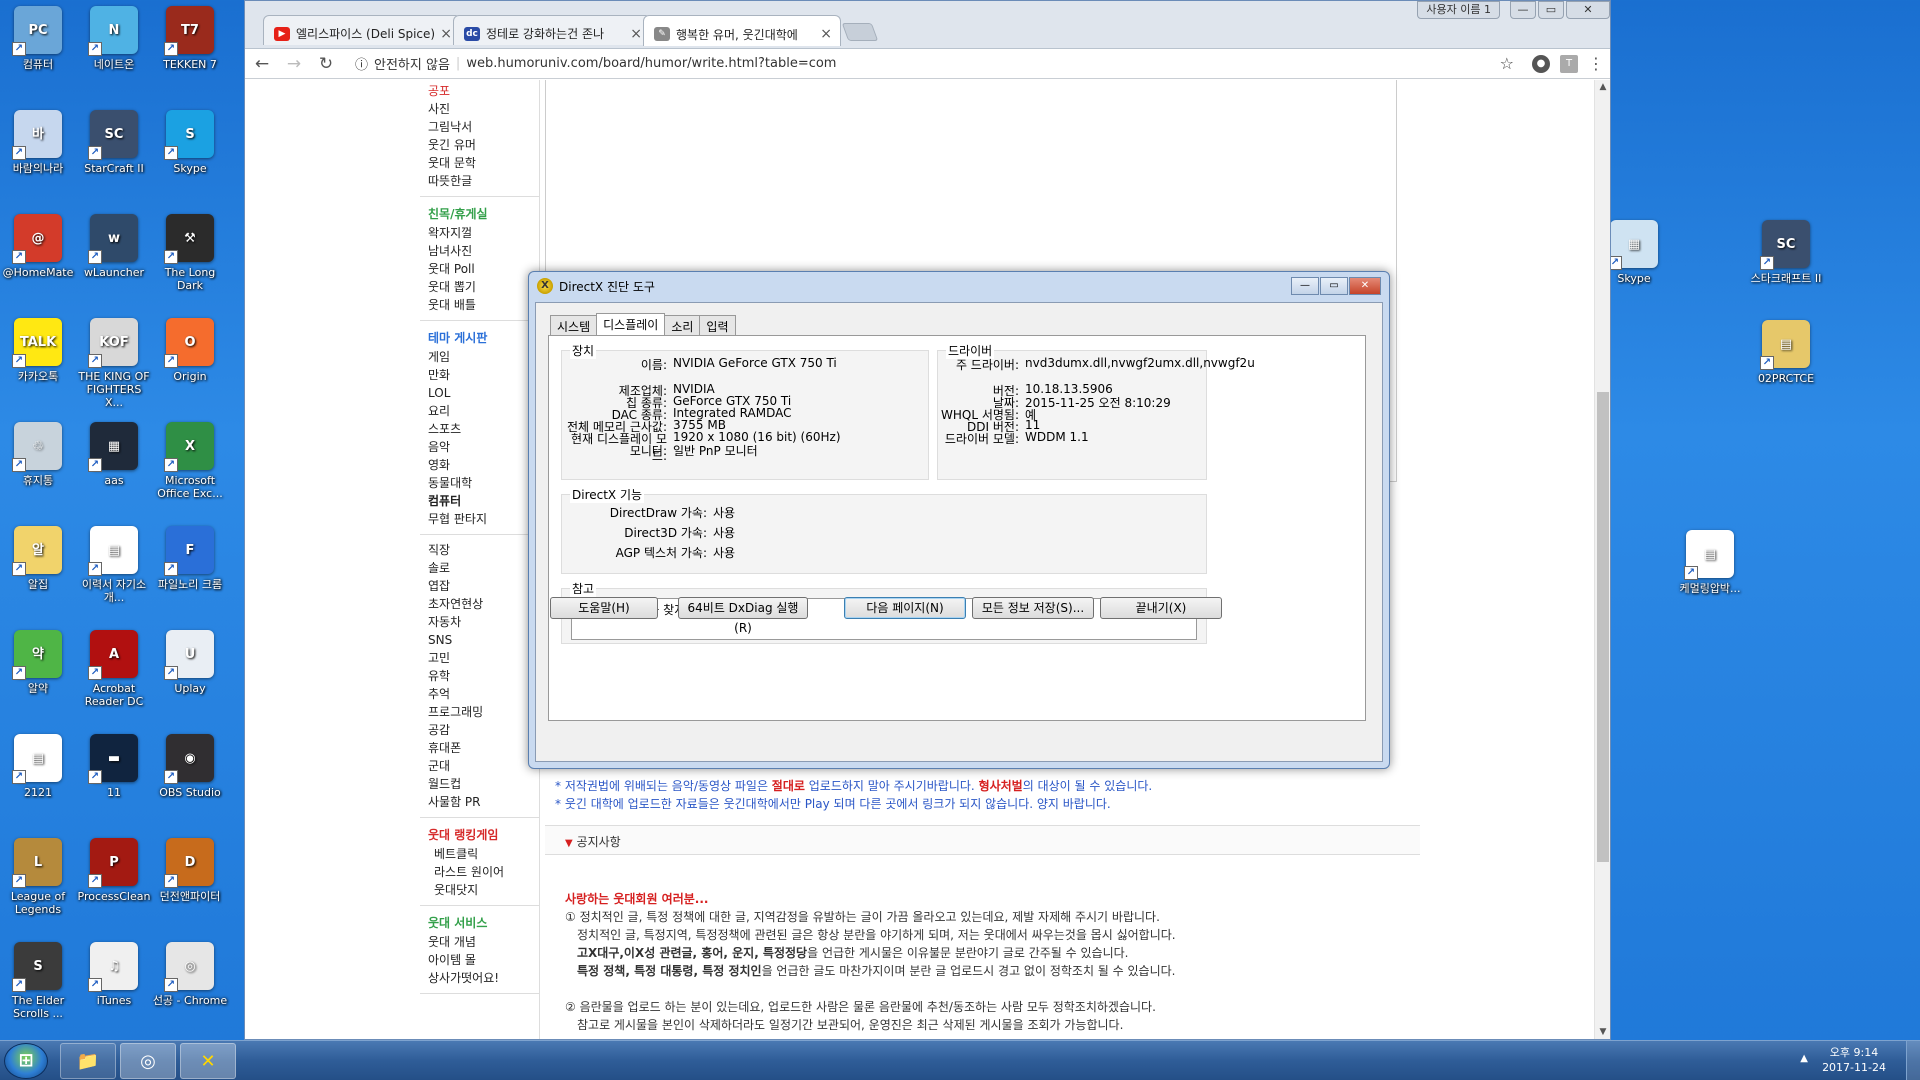  I want to click on nav-item: 웃긴 유머, so click(479, 145).